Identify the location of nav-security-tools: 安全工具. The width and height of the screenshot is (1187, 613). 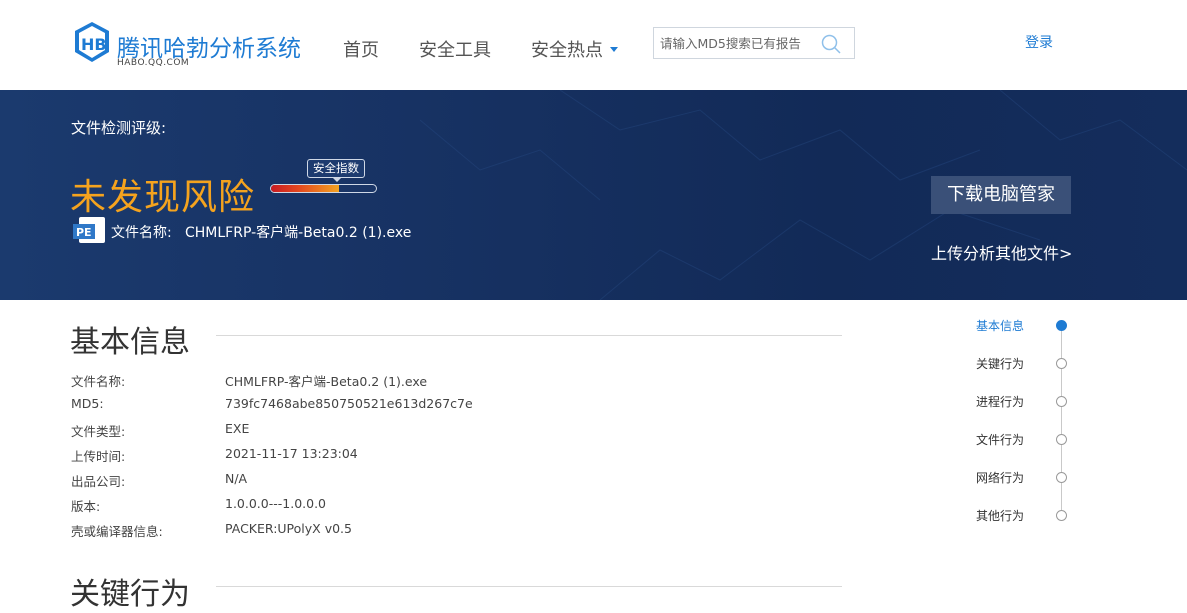
(455, 49).